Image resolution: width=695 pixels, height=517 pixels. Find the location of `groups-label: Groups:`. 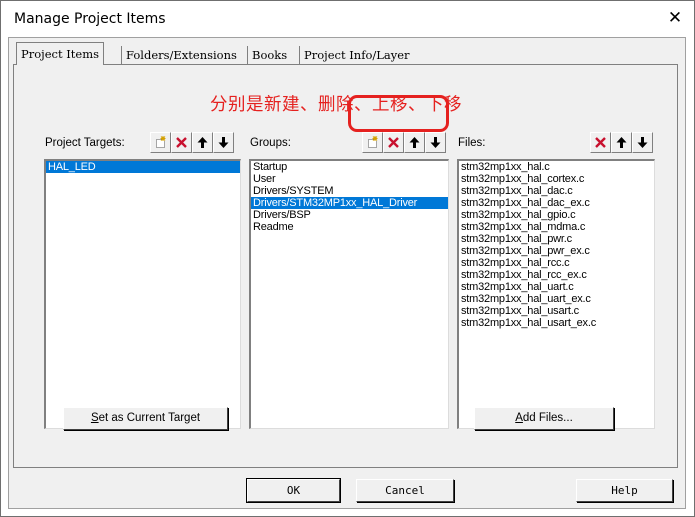

groups-label: Groups: is located at coordinates (270, 143).